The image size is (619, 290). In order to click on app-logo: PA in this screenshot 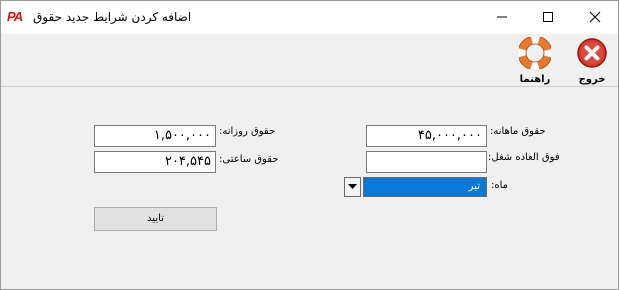, I will do `click(15, 16)`.